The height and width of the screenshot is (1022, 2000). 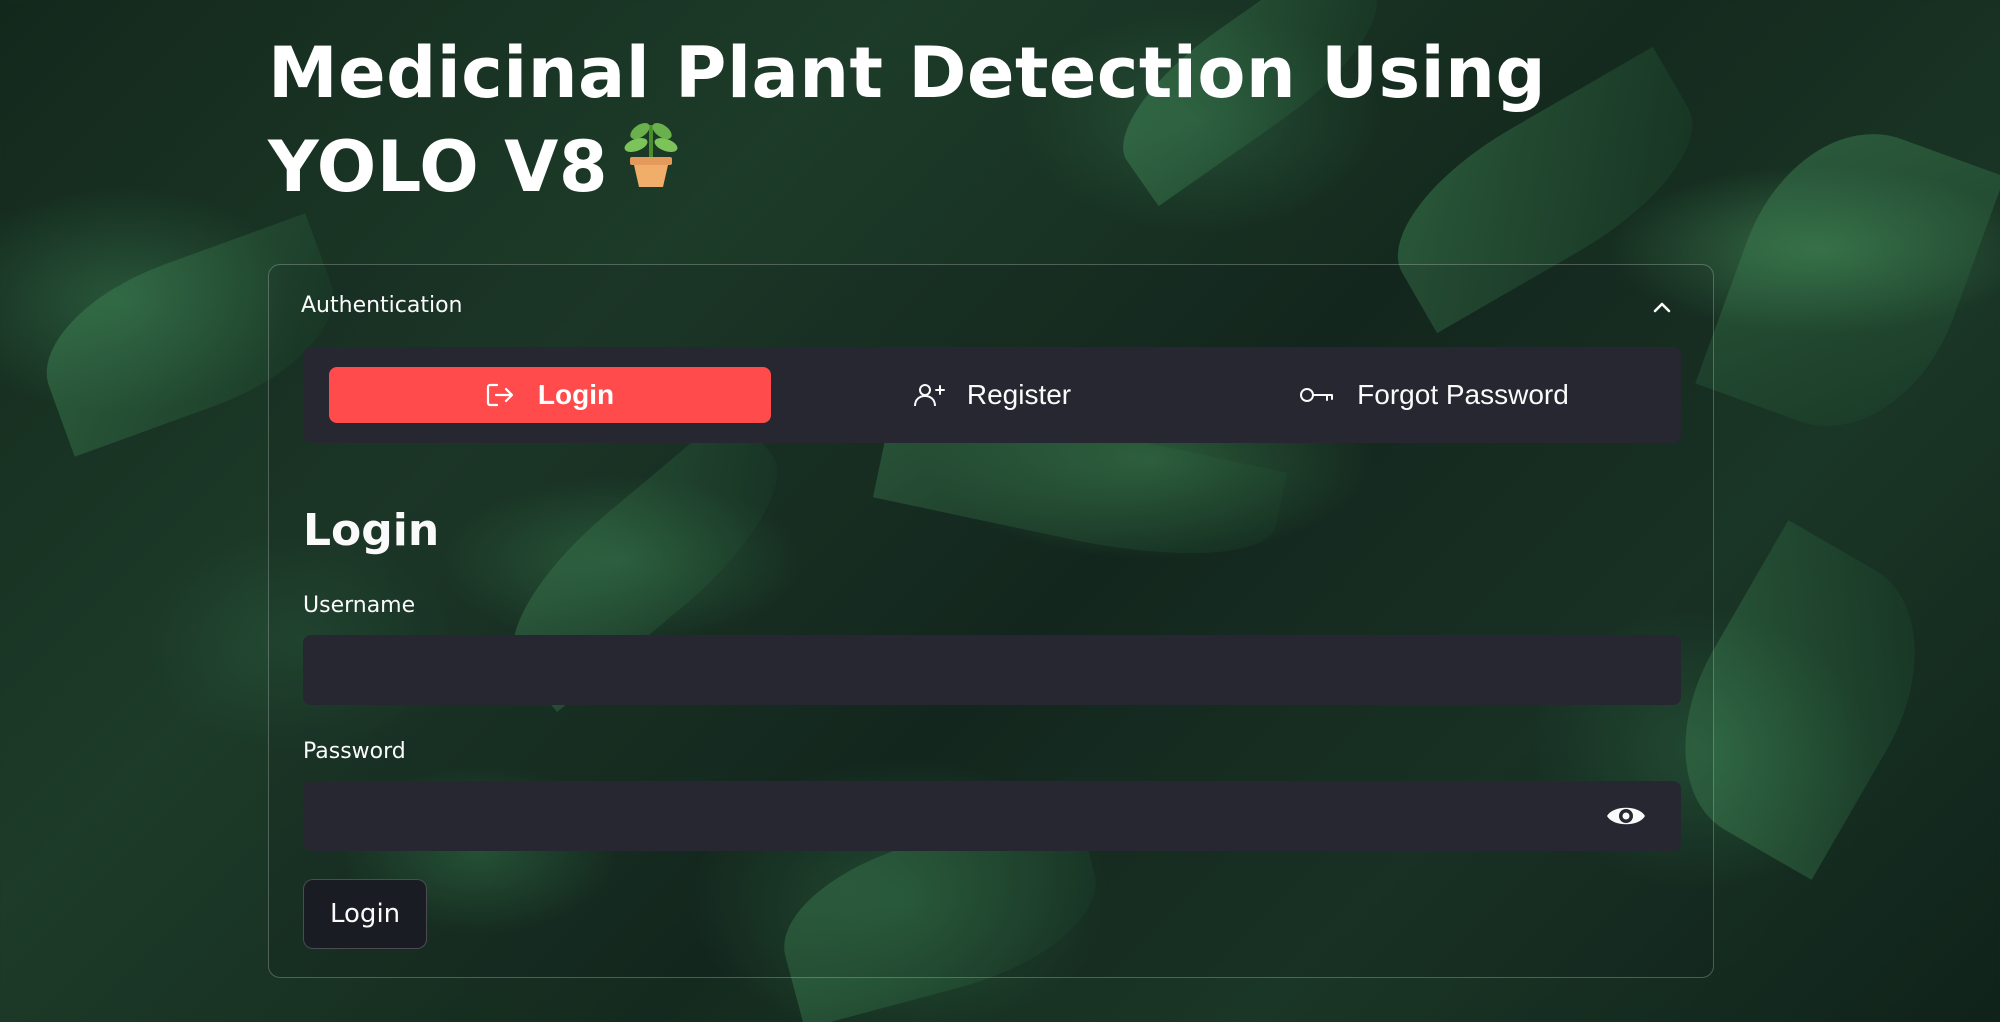 I want to click on expander-label: Authentication, so click(x=382, y=305).